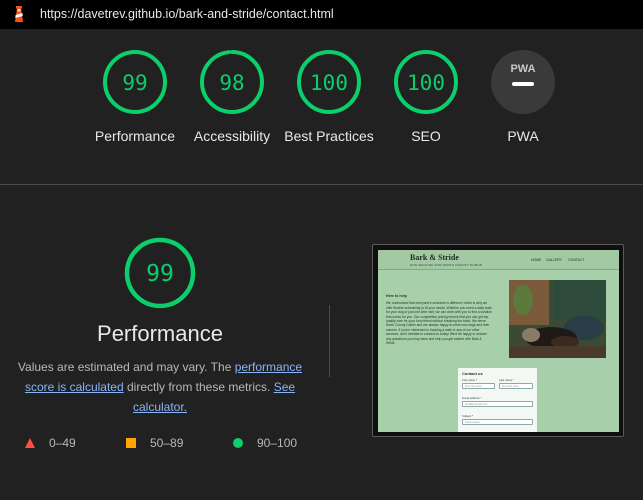 This screenshot has height=500, width=643. What do you see at coordinates (62, 443) in the screenshot?
I see `legend-range: 0–49` at bounding box center [62, 443].